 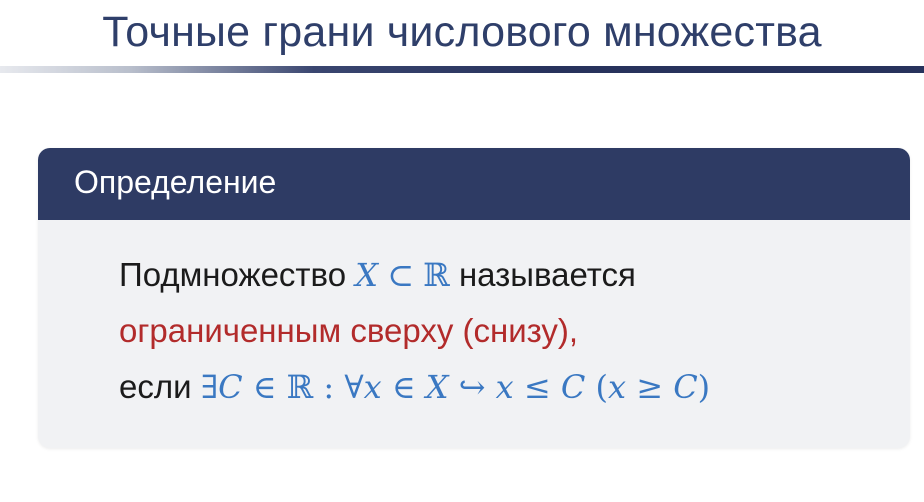 I want to click on math-hook-arrow: ↪, so click(x=472, y=387).